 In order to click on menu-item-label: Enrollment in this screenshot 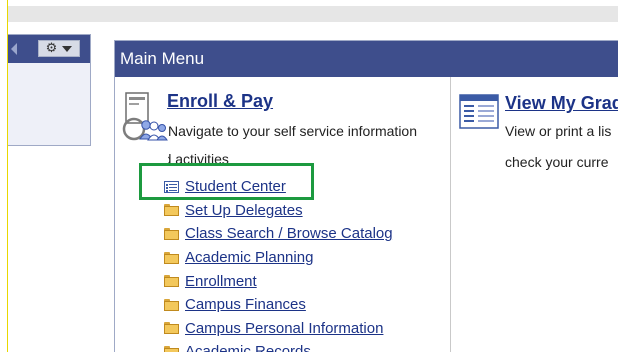, I will do `click(221, 281)`.